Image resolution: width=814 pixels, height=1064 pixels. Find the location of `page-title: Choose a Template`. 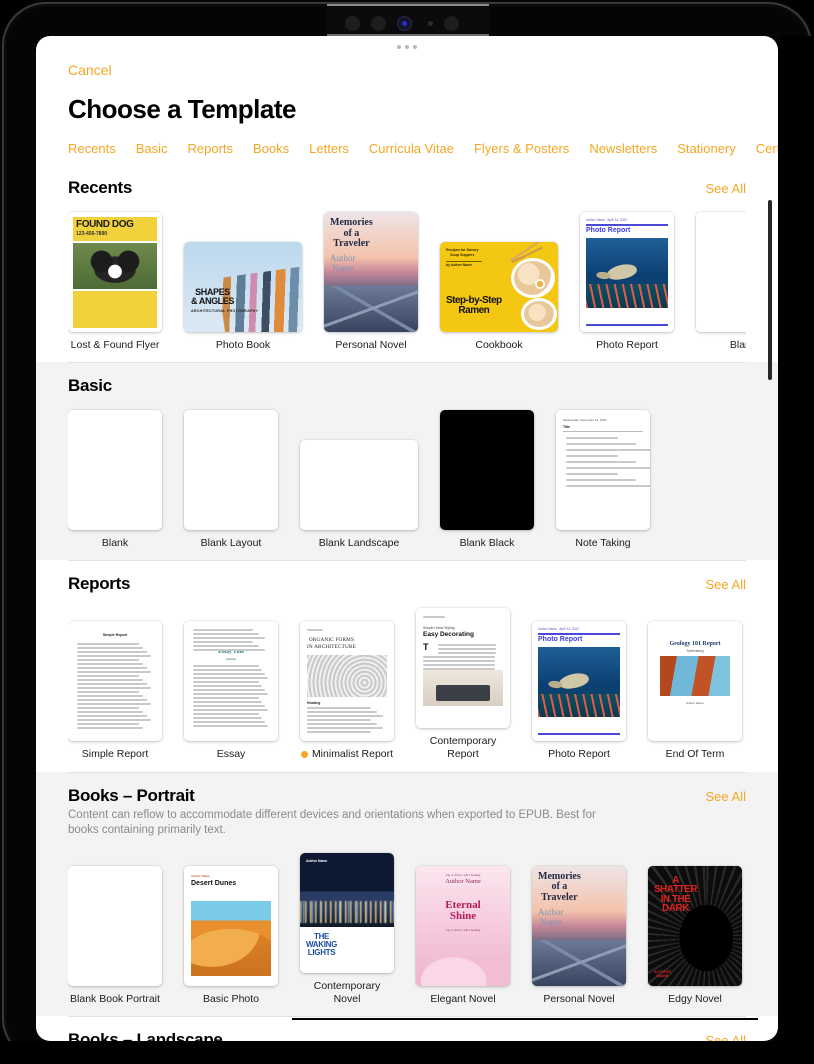

page-title: Choose a Template is located at coordinates (182, 109).